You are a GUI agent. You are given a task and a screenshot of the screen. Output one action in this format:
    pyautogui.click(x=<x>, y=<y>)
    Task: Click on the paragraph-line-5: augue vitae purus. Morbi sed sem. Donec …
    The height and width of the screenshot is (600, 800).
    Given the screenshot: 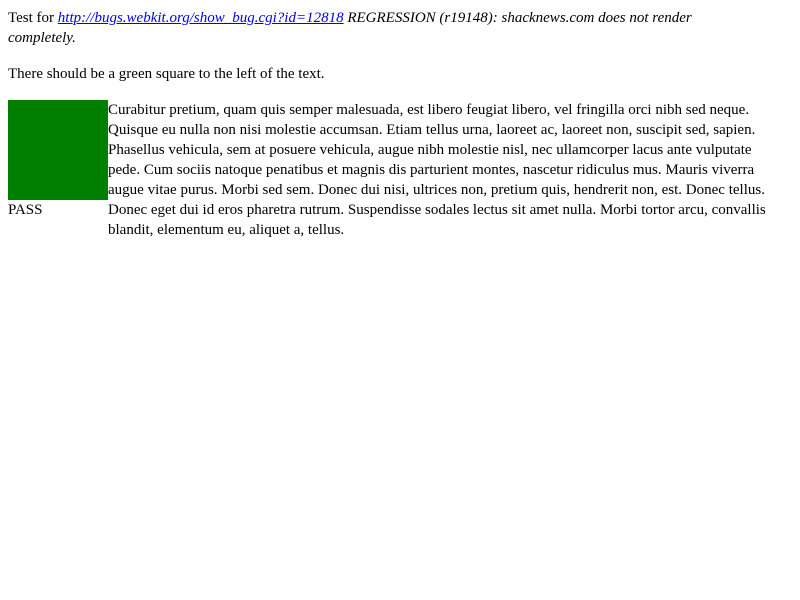 What is the action you would take?
    pyautogui.click(x=436, y=190)
    